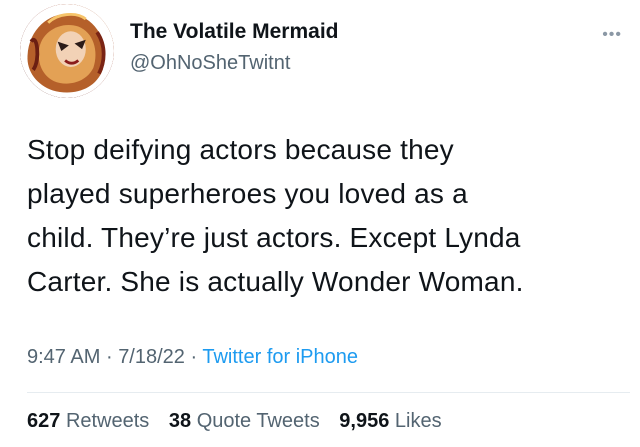 Image resolution: width=640 pixels, height=447 pixels. Describe the element at coordinates (418, 421) in the screenshot. I see `likes-label: Likes` at that location.